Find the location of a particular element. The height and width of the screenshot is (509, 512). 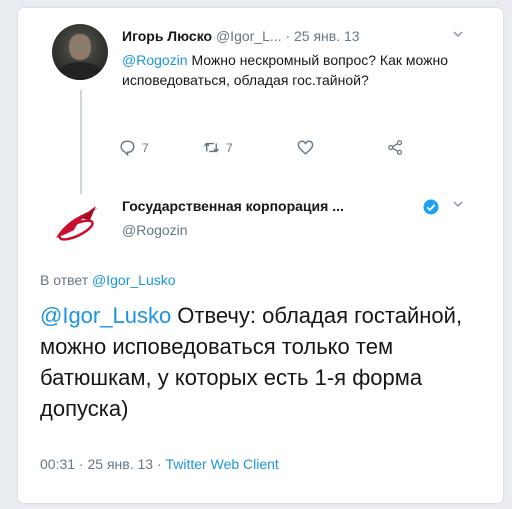

share-action is located at coordinates (395, 147).